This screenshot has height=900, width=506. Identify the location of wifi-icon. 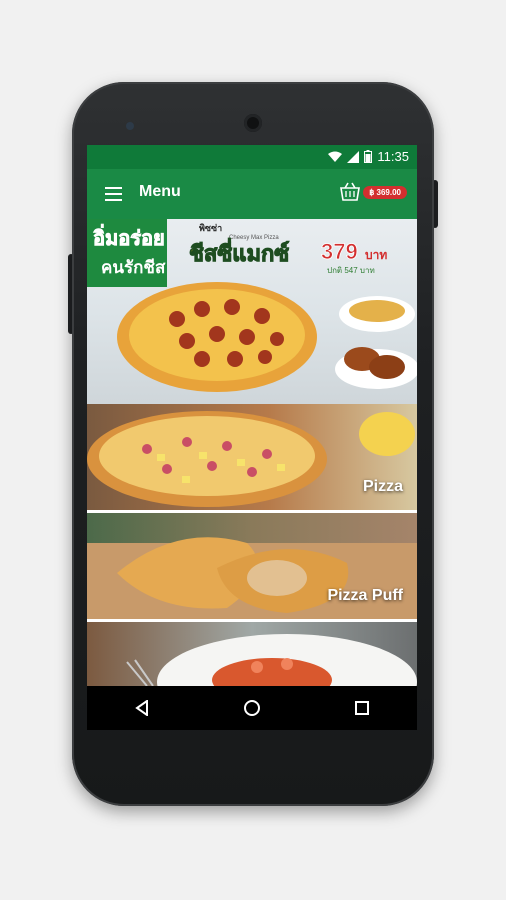
(335, 156).